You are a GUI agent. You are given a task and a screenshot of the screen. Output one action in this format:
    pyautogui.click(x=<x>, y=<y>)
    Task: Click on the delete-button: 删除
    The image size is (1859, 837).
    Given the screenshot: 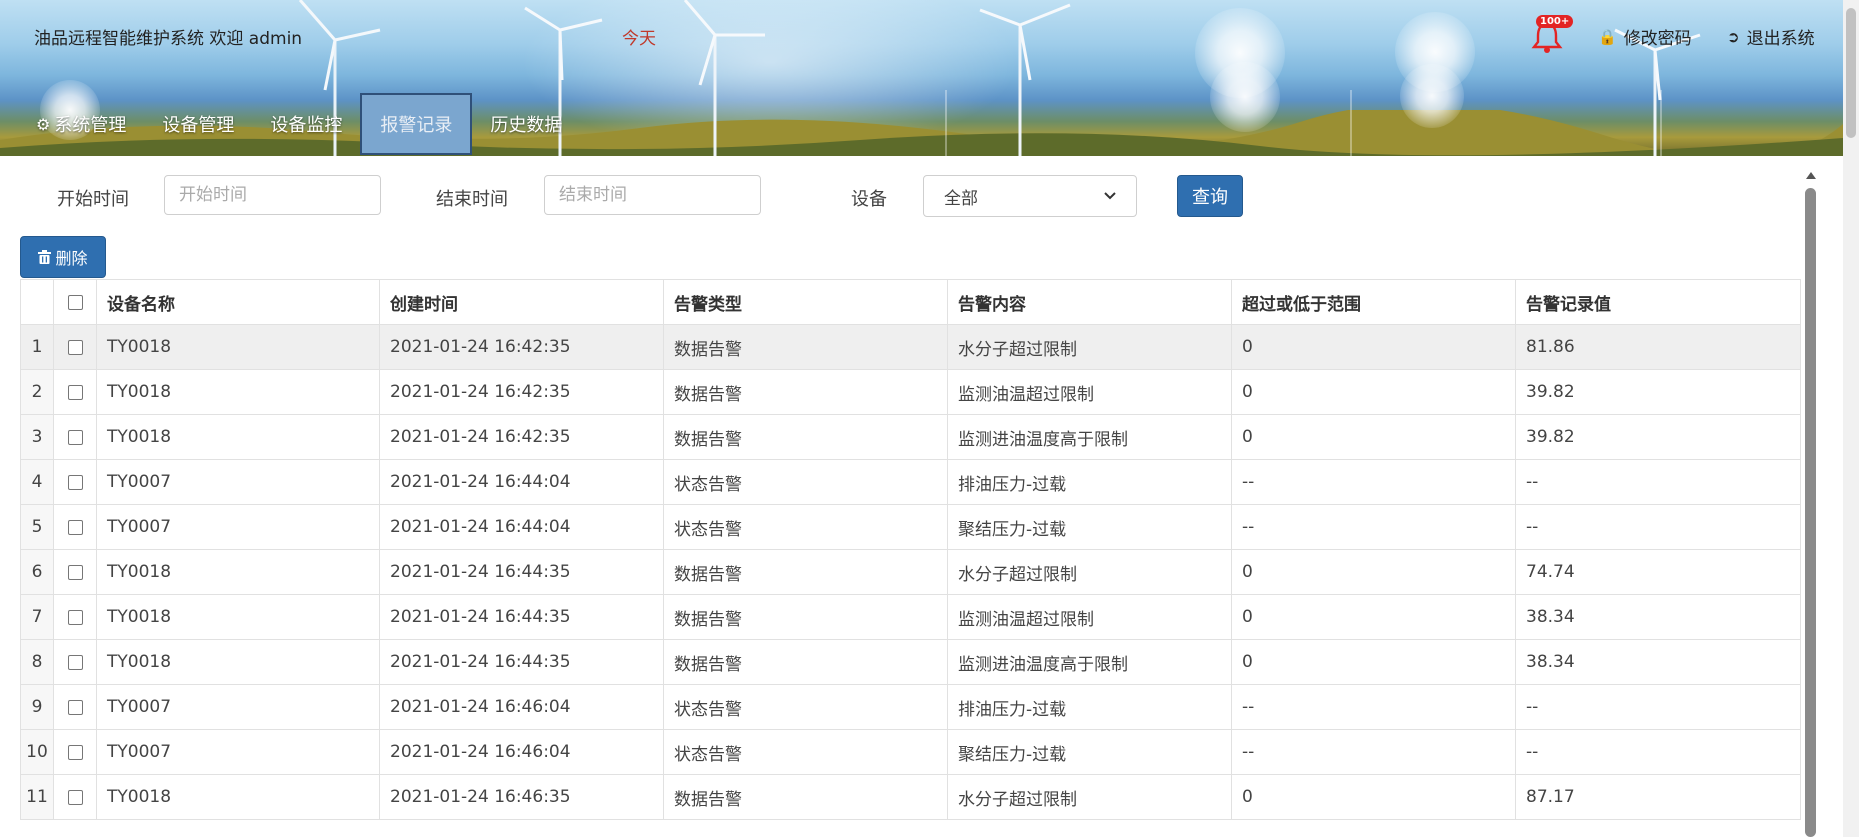 What is the action you would take?
    pyautogui.click(x=63, y=257)
    